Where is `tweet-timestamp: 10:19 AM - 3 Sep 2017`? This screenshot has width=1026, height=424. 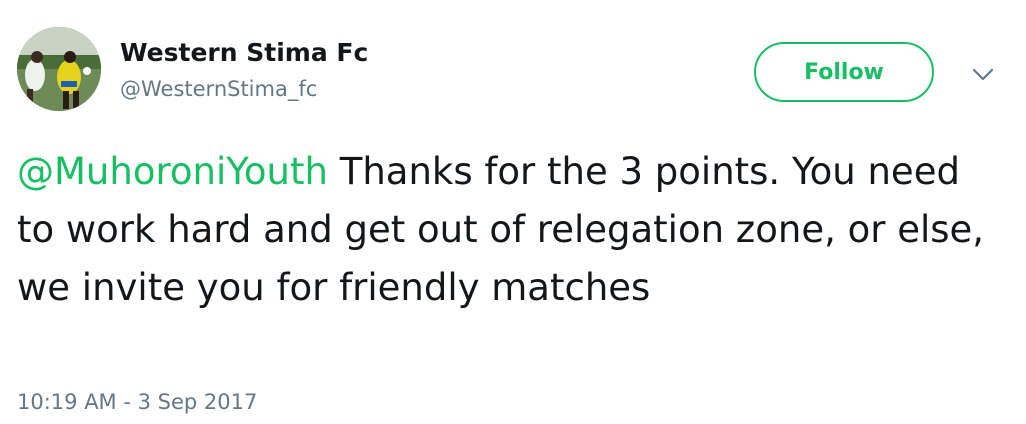 tweet-timestamp: 10:19 AM - 3 Sep 2017 is located at coordinates (137, 402).